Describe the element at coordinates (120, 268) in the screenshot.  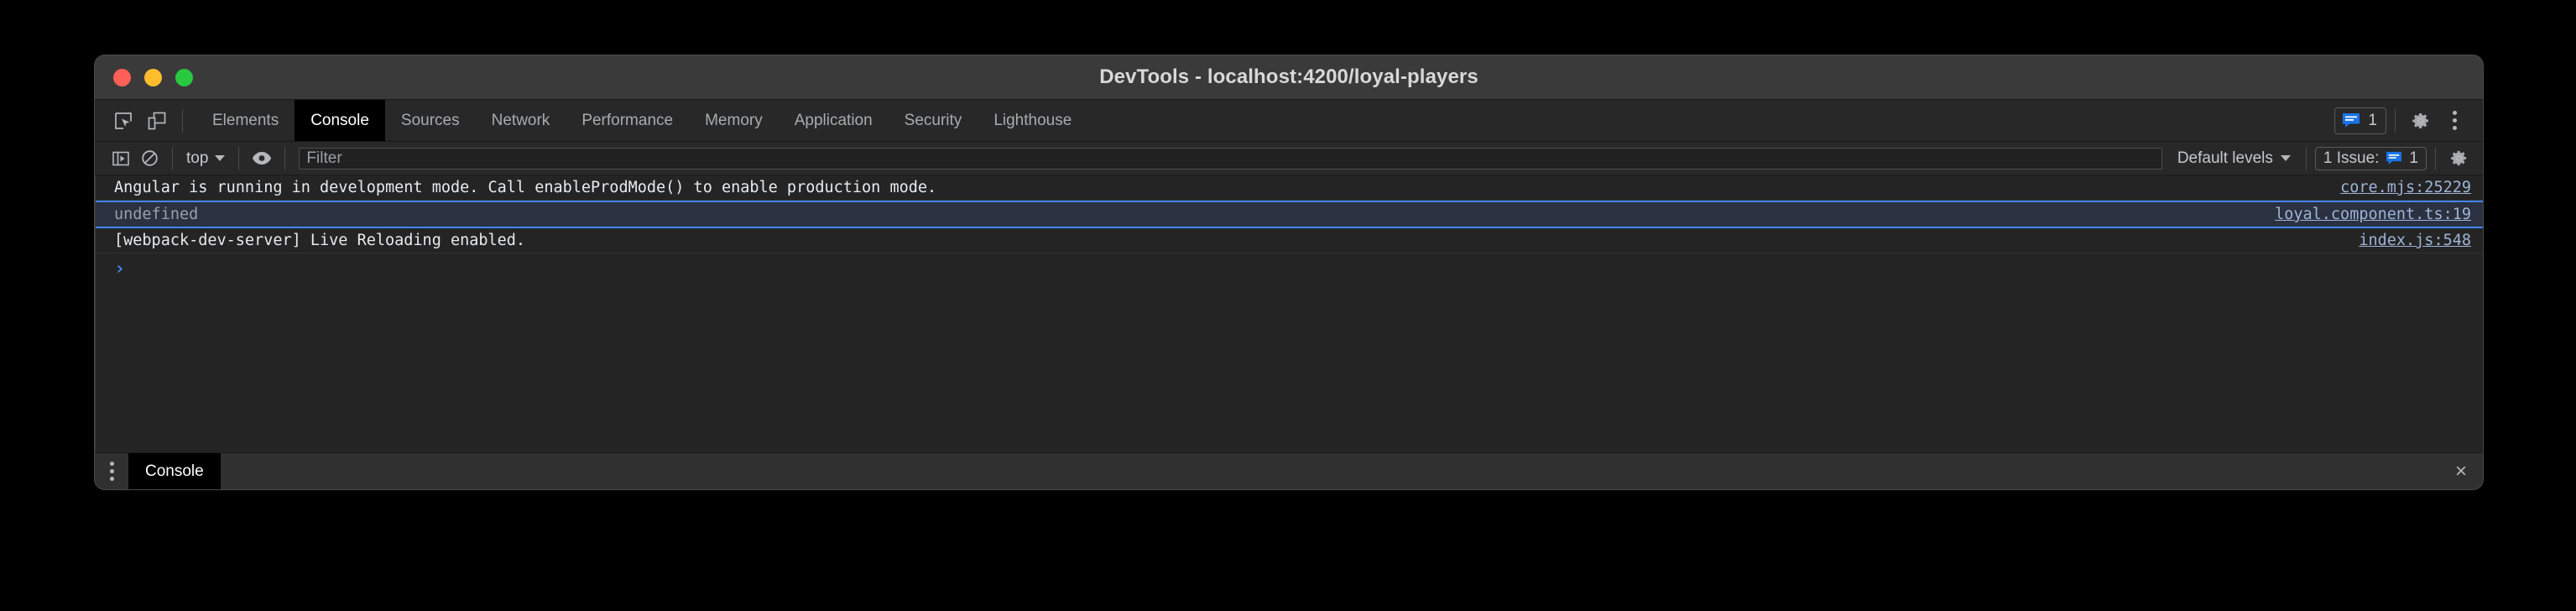
I see `console-prompt-caret-icon: ›` at that location.